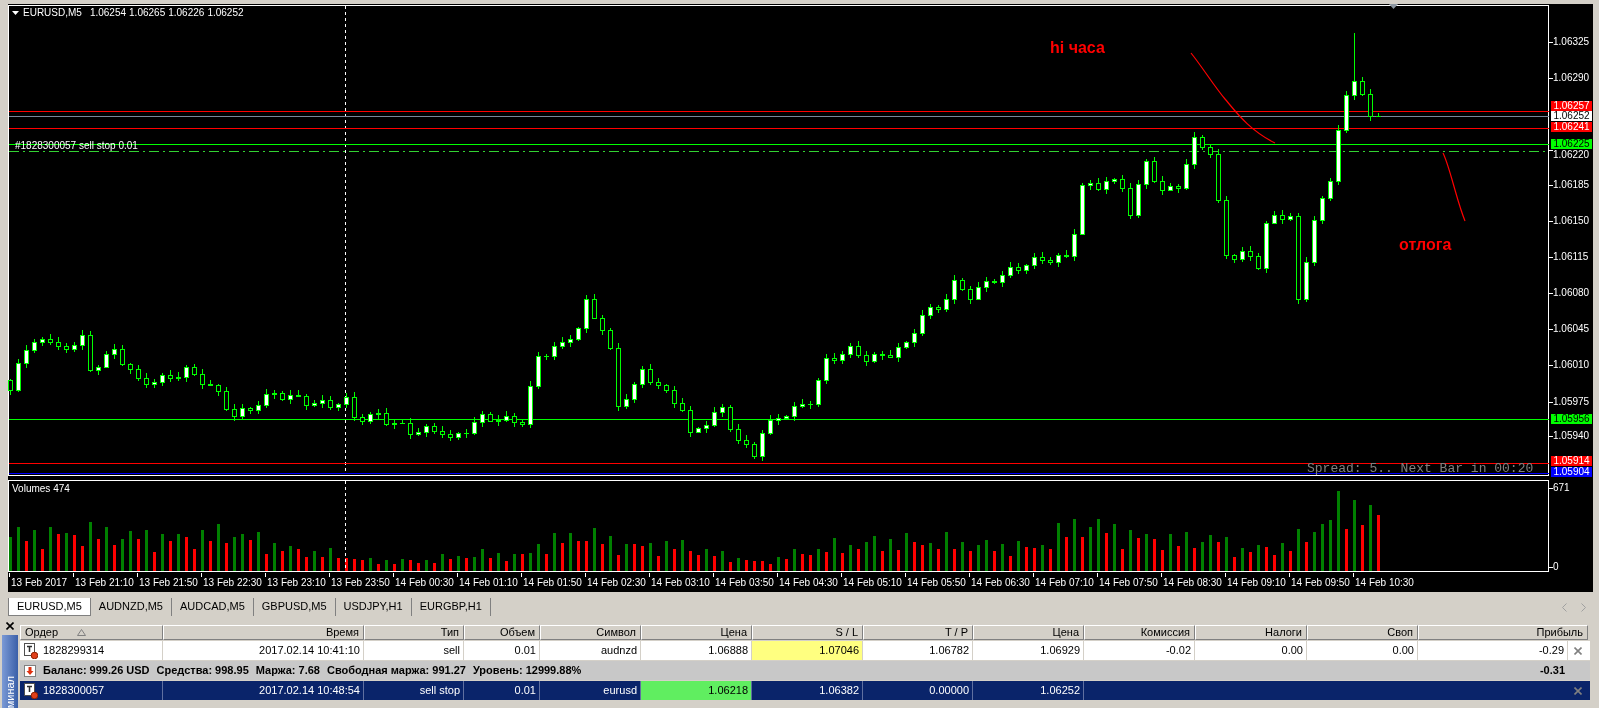 The height and width of the screenshot is (708, 1599). I want to click on price-label: 1.05914, so click(1571, 461).